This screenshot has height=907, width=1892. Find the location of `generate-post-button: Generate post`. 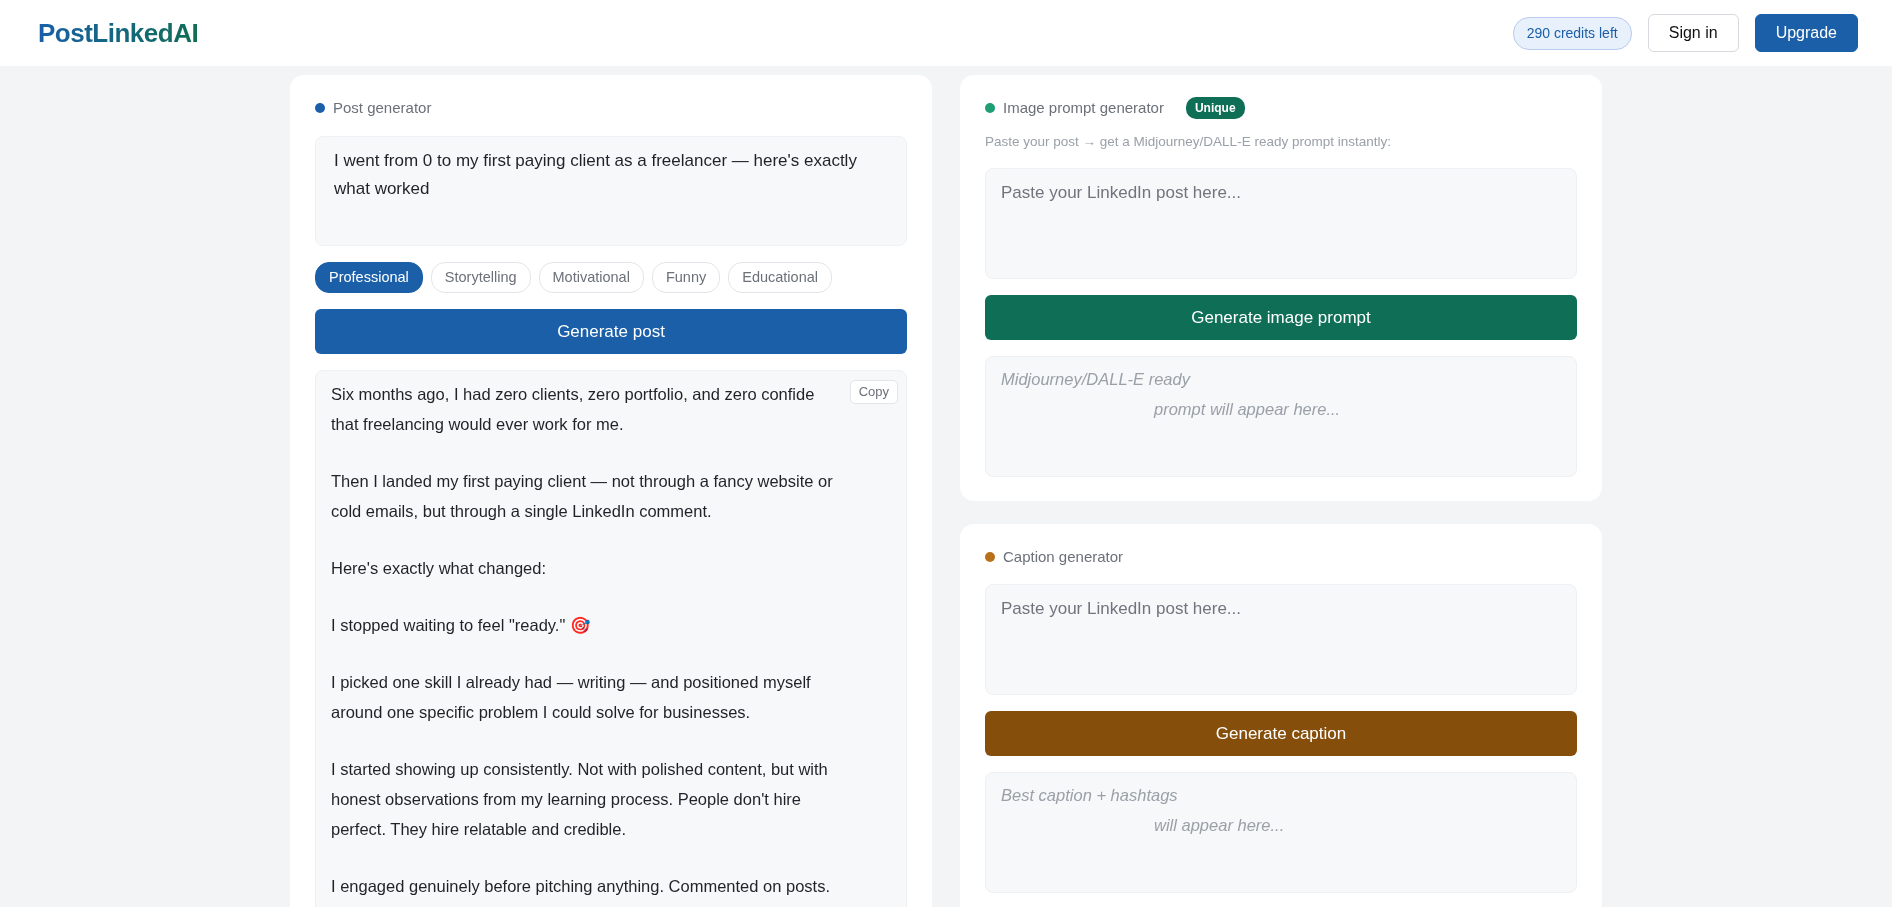

generate-post-button: Generate post is located at coordinates (611, 332).